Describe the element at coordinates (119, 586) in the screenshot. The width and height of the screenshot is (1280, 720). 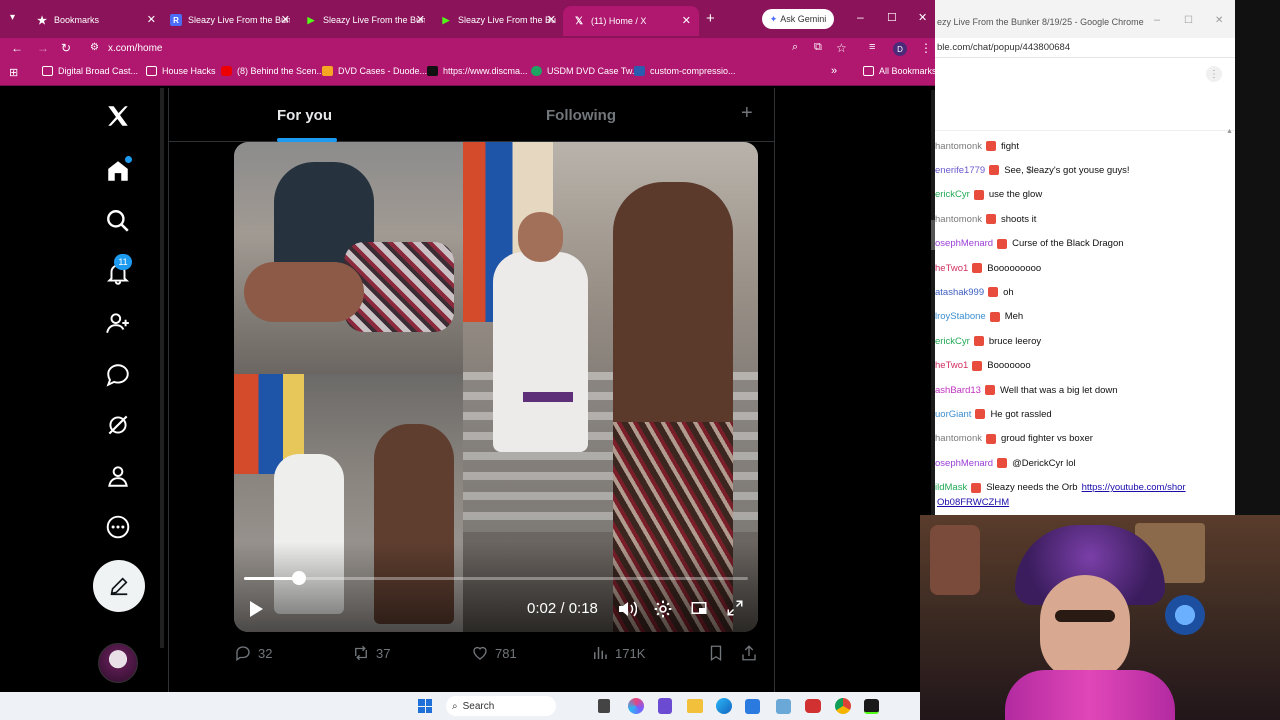
I see `compose-post-button` at that location.